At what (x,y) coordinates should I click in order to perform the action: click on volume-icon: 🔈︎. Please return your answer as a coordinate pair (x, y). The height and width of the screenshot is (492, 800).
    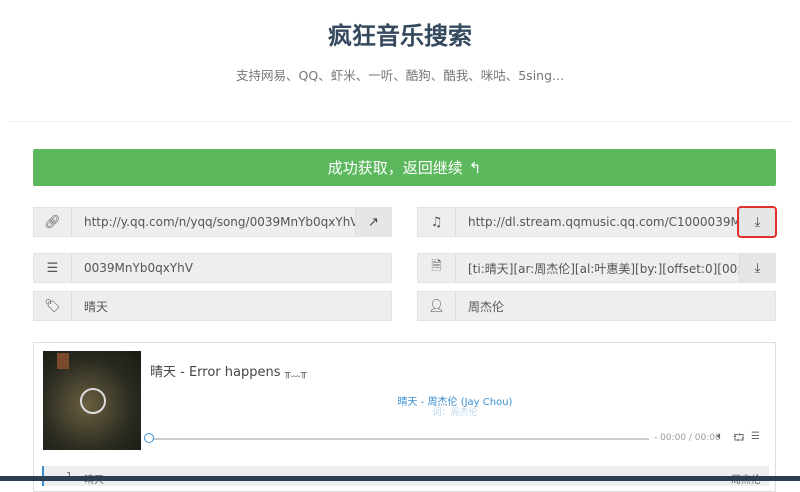
    Looking at the image, I should click on (720, 436).